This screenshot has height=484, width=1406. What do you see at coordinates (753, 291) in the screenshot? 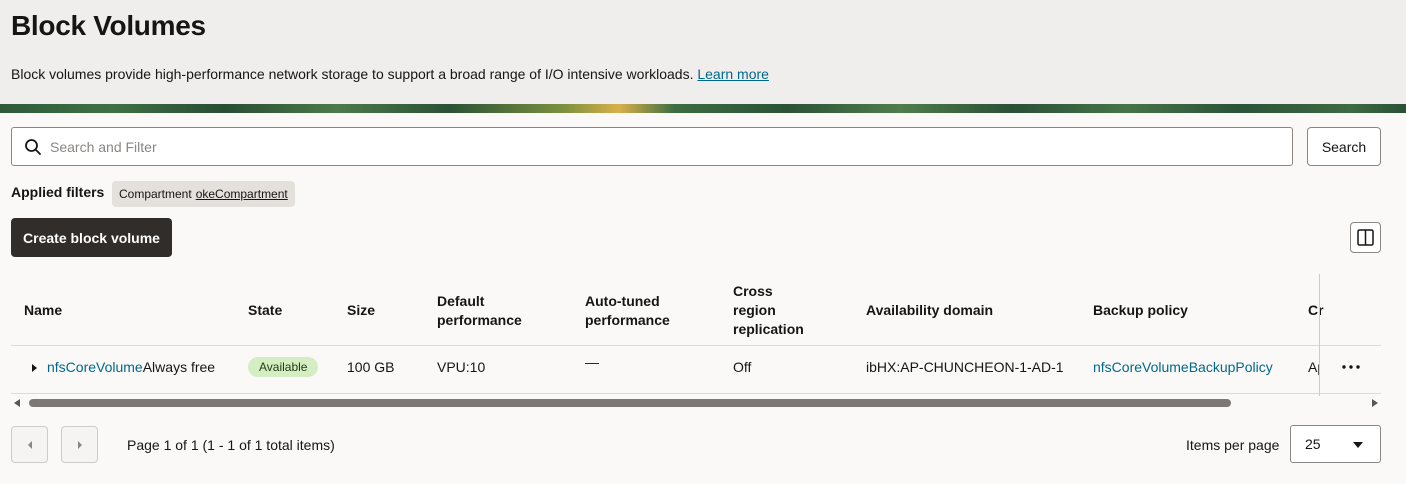
I see `col-header-cross-line1: Cross` at bounding box center [753, 291].